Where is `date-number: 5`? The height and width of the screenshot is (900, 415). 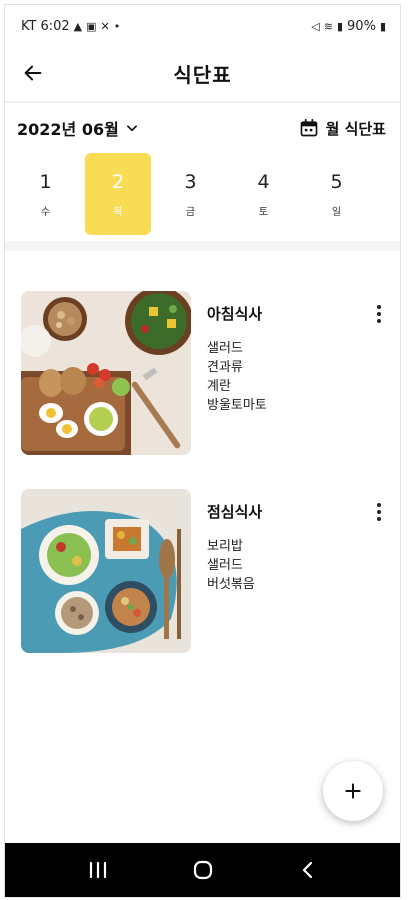 date-number: 5 is located at coordinates (336, 181).